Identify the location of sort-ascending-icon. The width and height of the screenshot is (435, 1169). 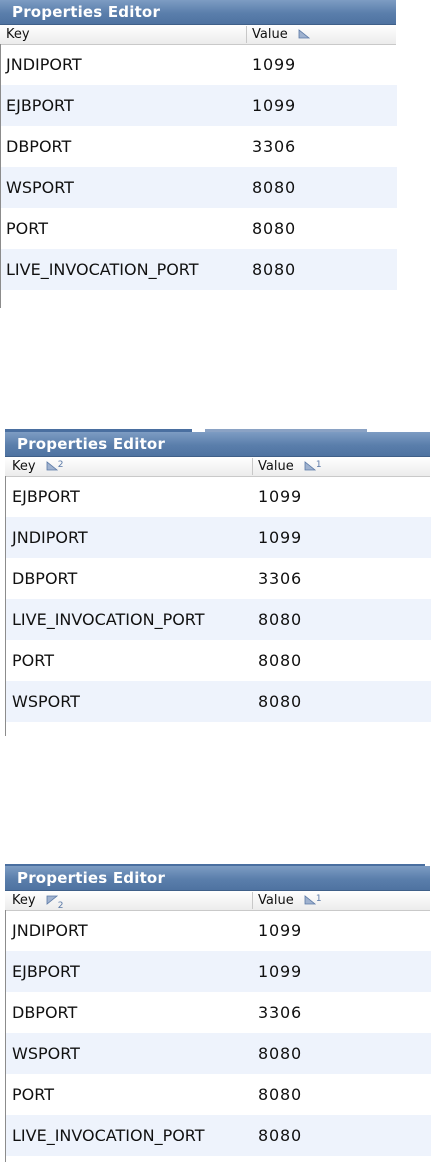
(304, 34).